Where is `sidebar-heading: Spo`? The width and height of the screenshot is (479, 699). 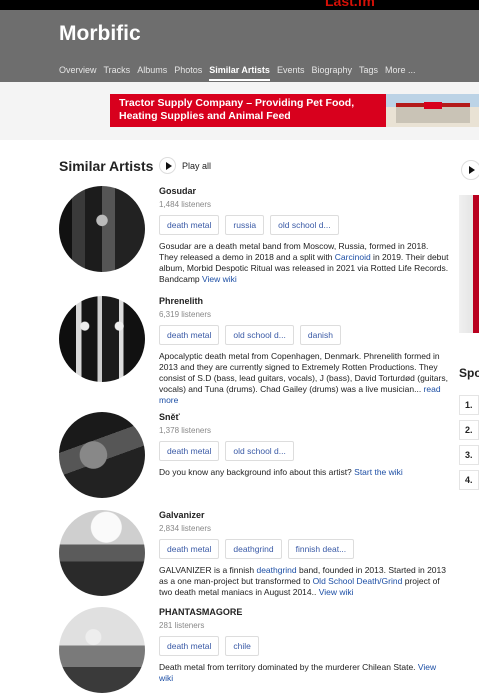
sidebar-heading: Spo is located at coordinates (469, 373).